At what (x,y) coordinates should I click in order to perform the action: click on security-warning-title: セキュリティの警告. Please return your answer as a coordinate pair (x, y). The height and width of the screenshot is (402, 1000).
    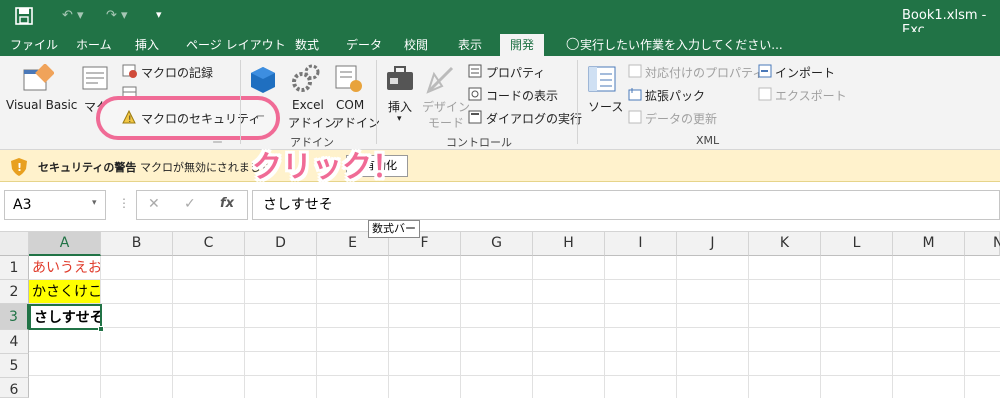
    Looking at the image, I should click on (87, 167).